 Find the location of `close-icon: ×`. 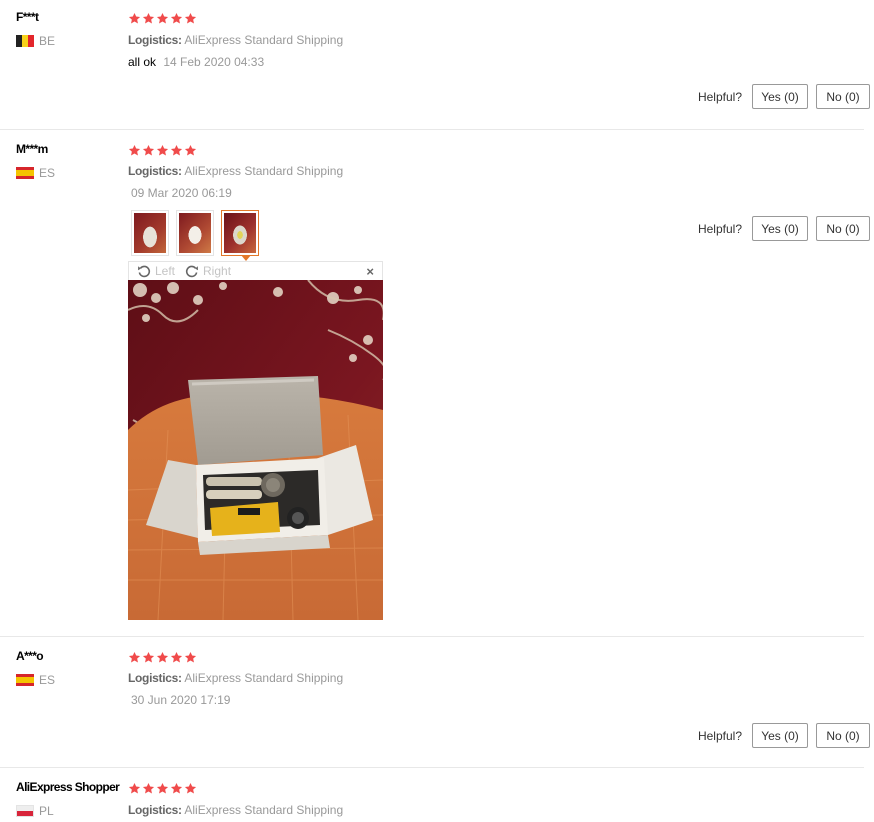

close-icon: × is located at coordinates (370, 271).